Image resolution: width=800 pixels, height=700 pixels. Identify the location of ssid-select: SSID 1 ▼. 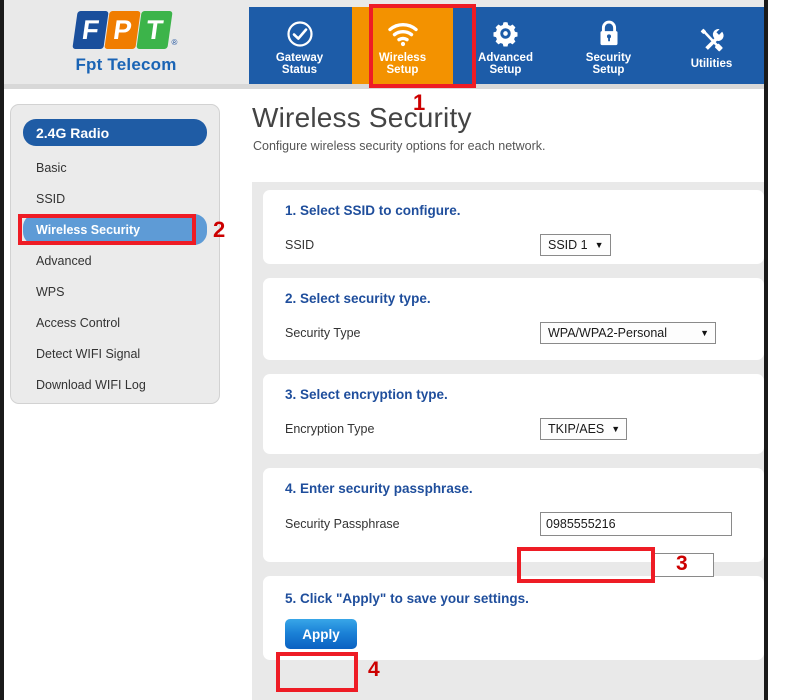
(575, 245).